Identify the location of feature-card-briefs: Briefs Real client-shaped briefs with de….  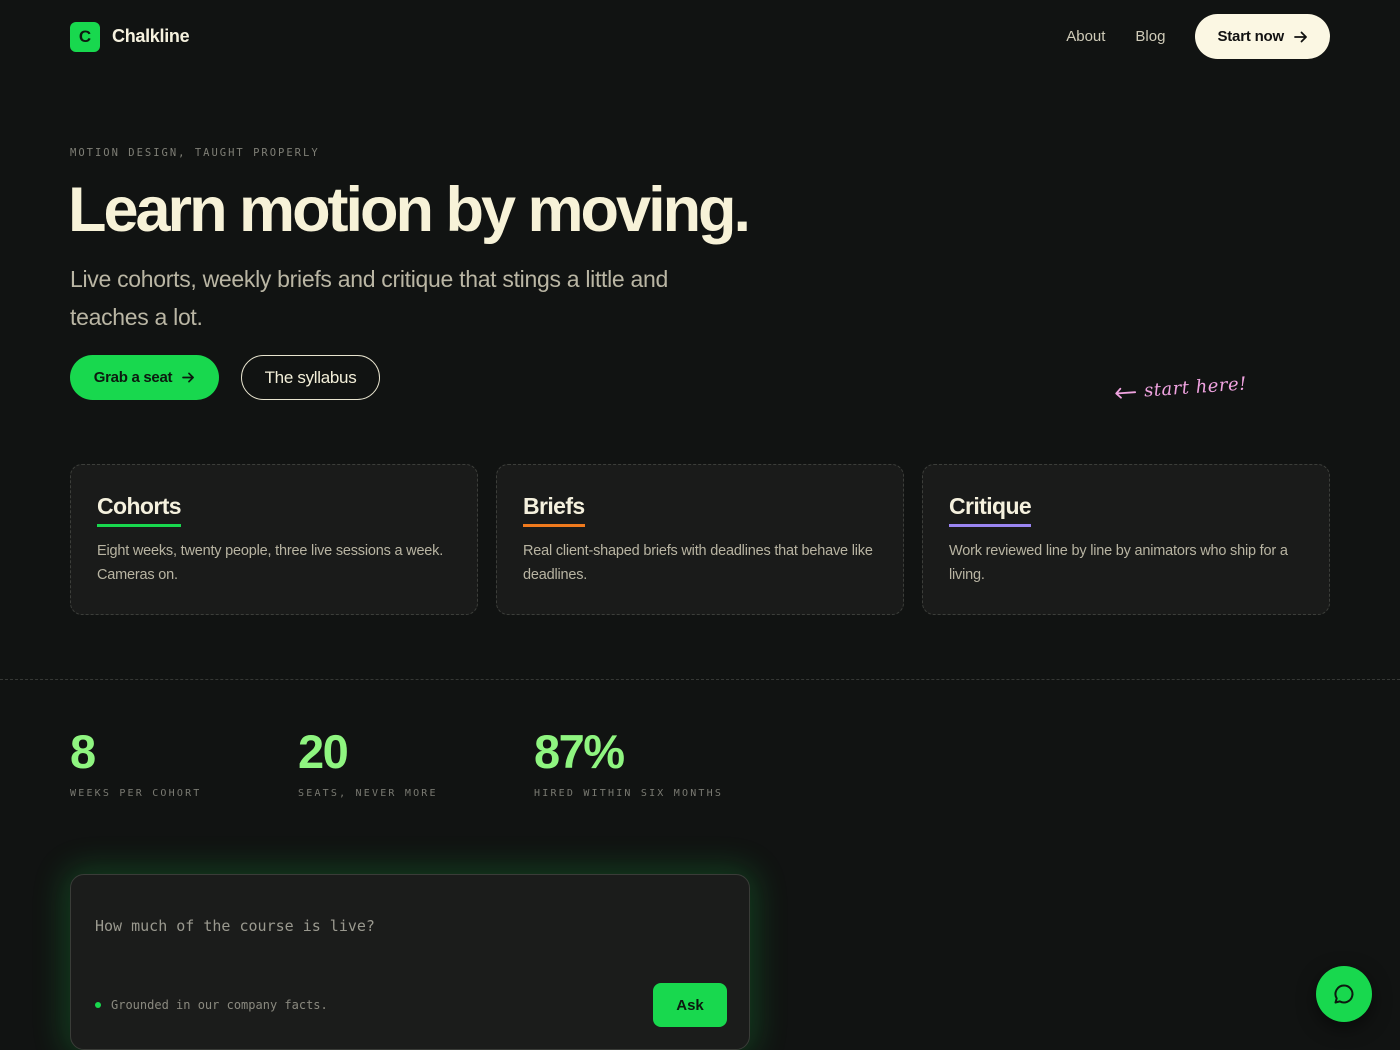
(700, 539).